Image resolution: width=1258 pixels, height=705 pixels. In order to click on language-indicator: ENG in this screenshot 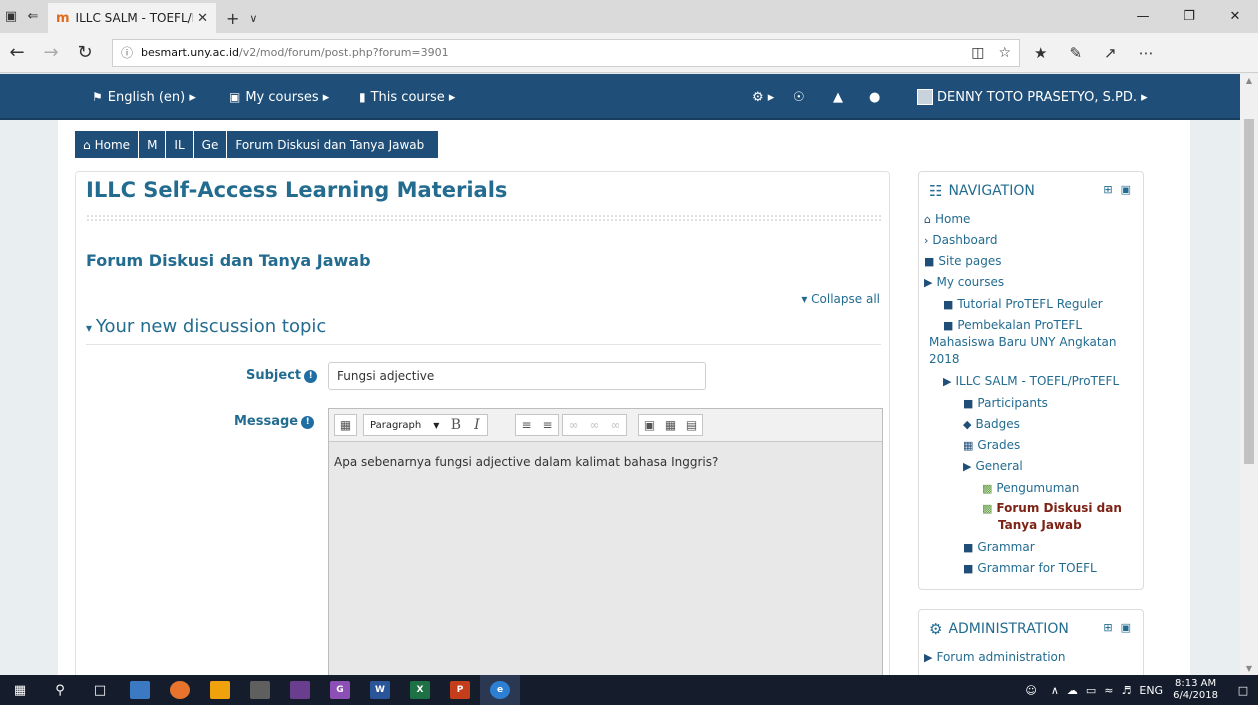, I will do `click(1151, 690)`.